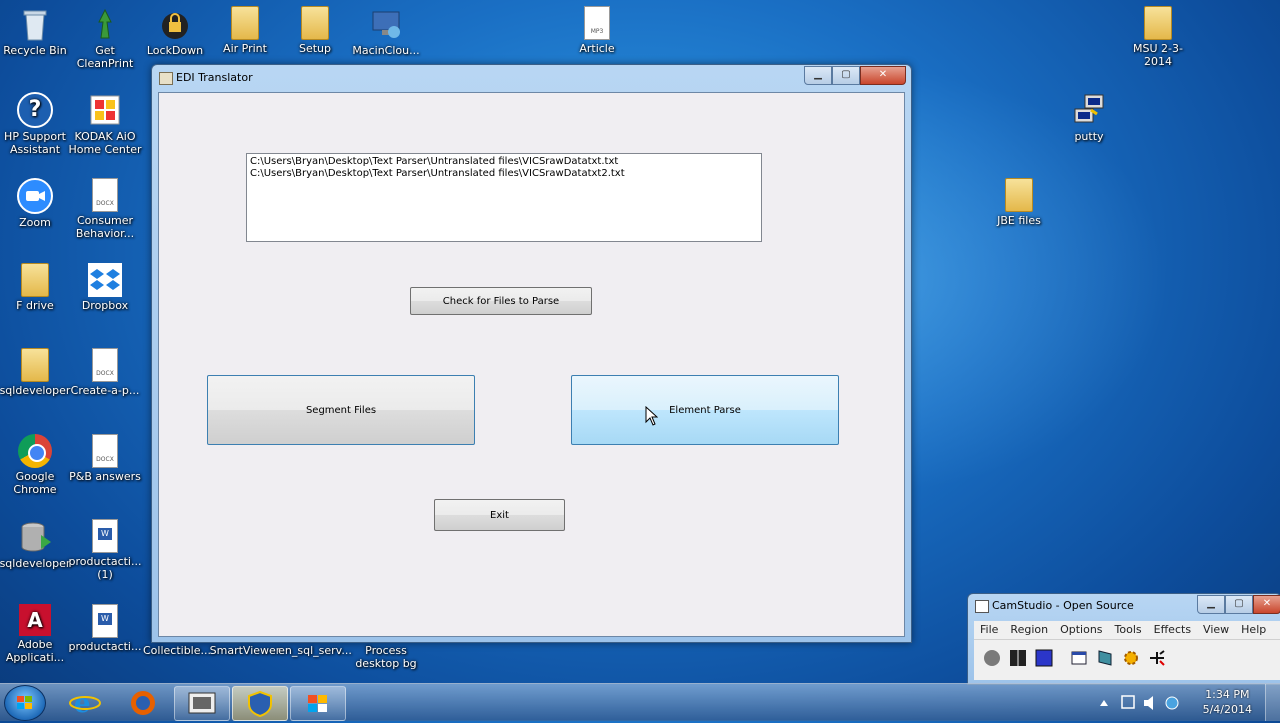 The height and width of the screenshot is (723, 1280). Describe the element at coordinates (1253, 630) in the screenshot. I see `menu-help: Help` at that location.